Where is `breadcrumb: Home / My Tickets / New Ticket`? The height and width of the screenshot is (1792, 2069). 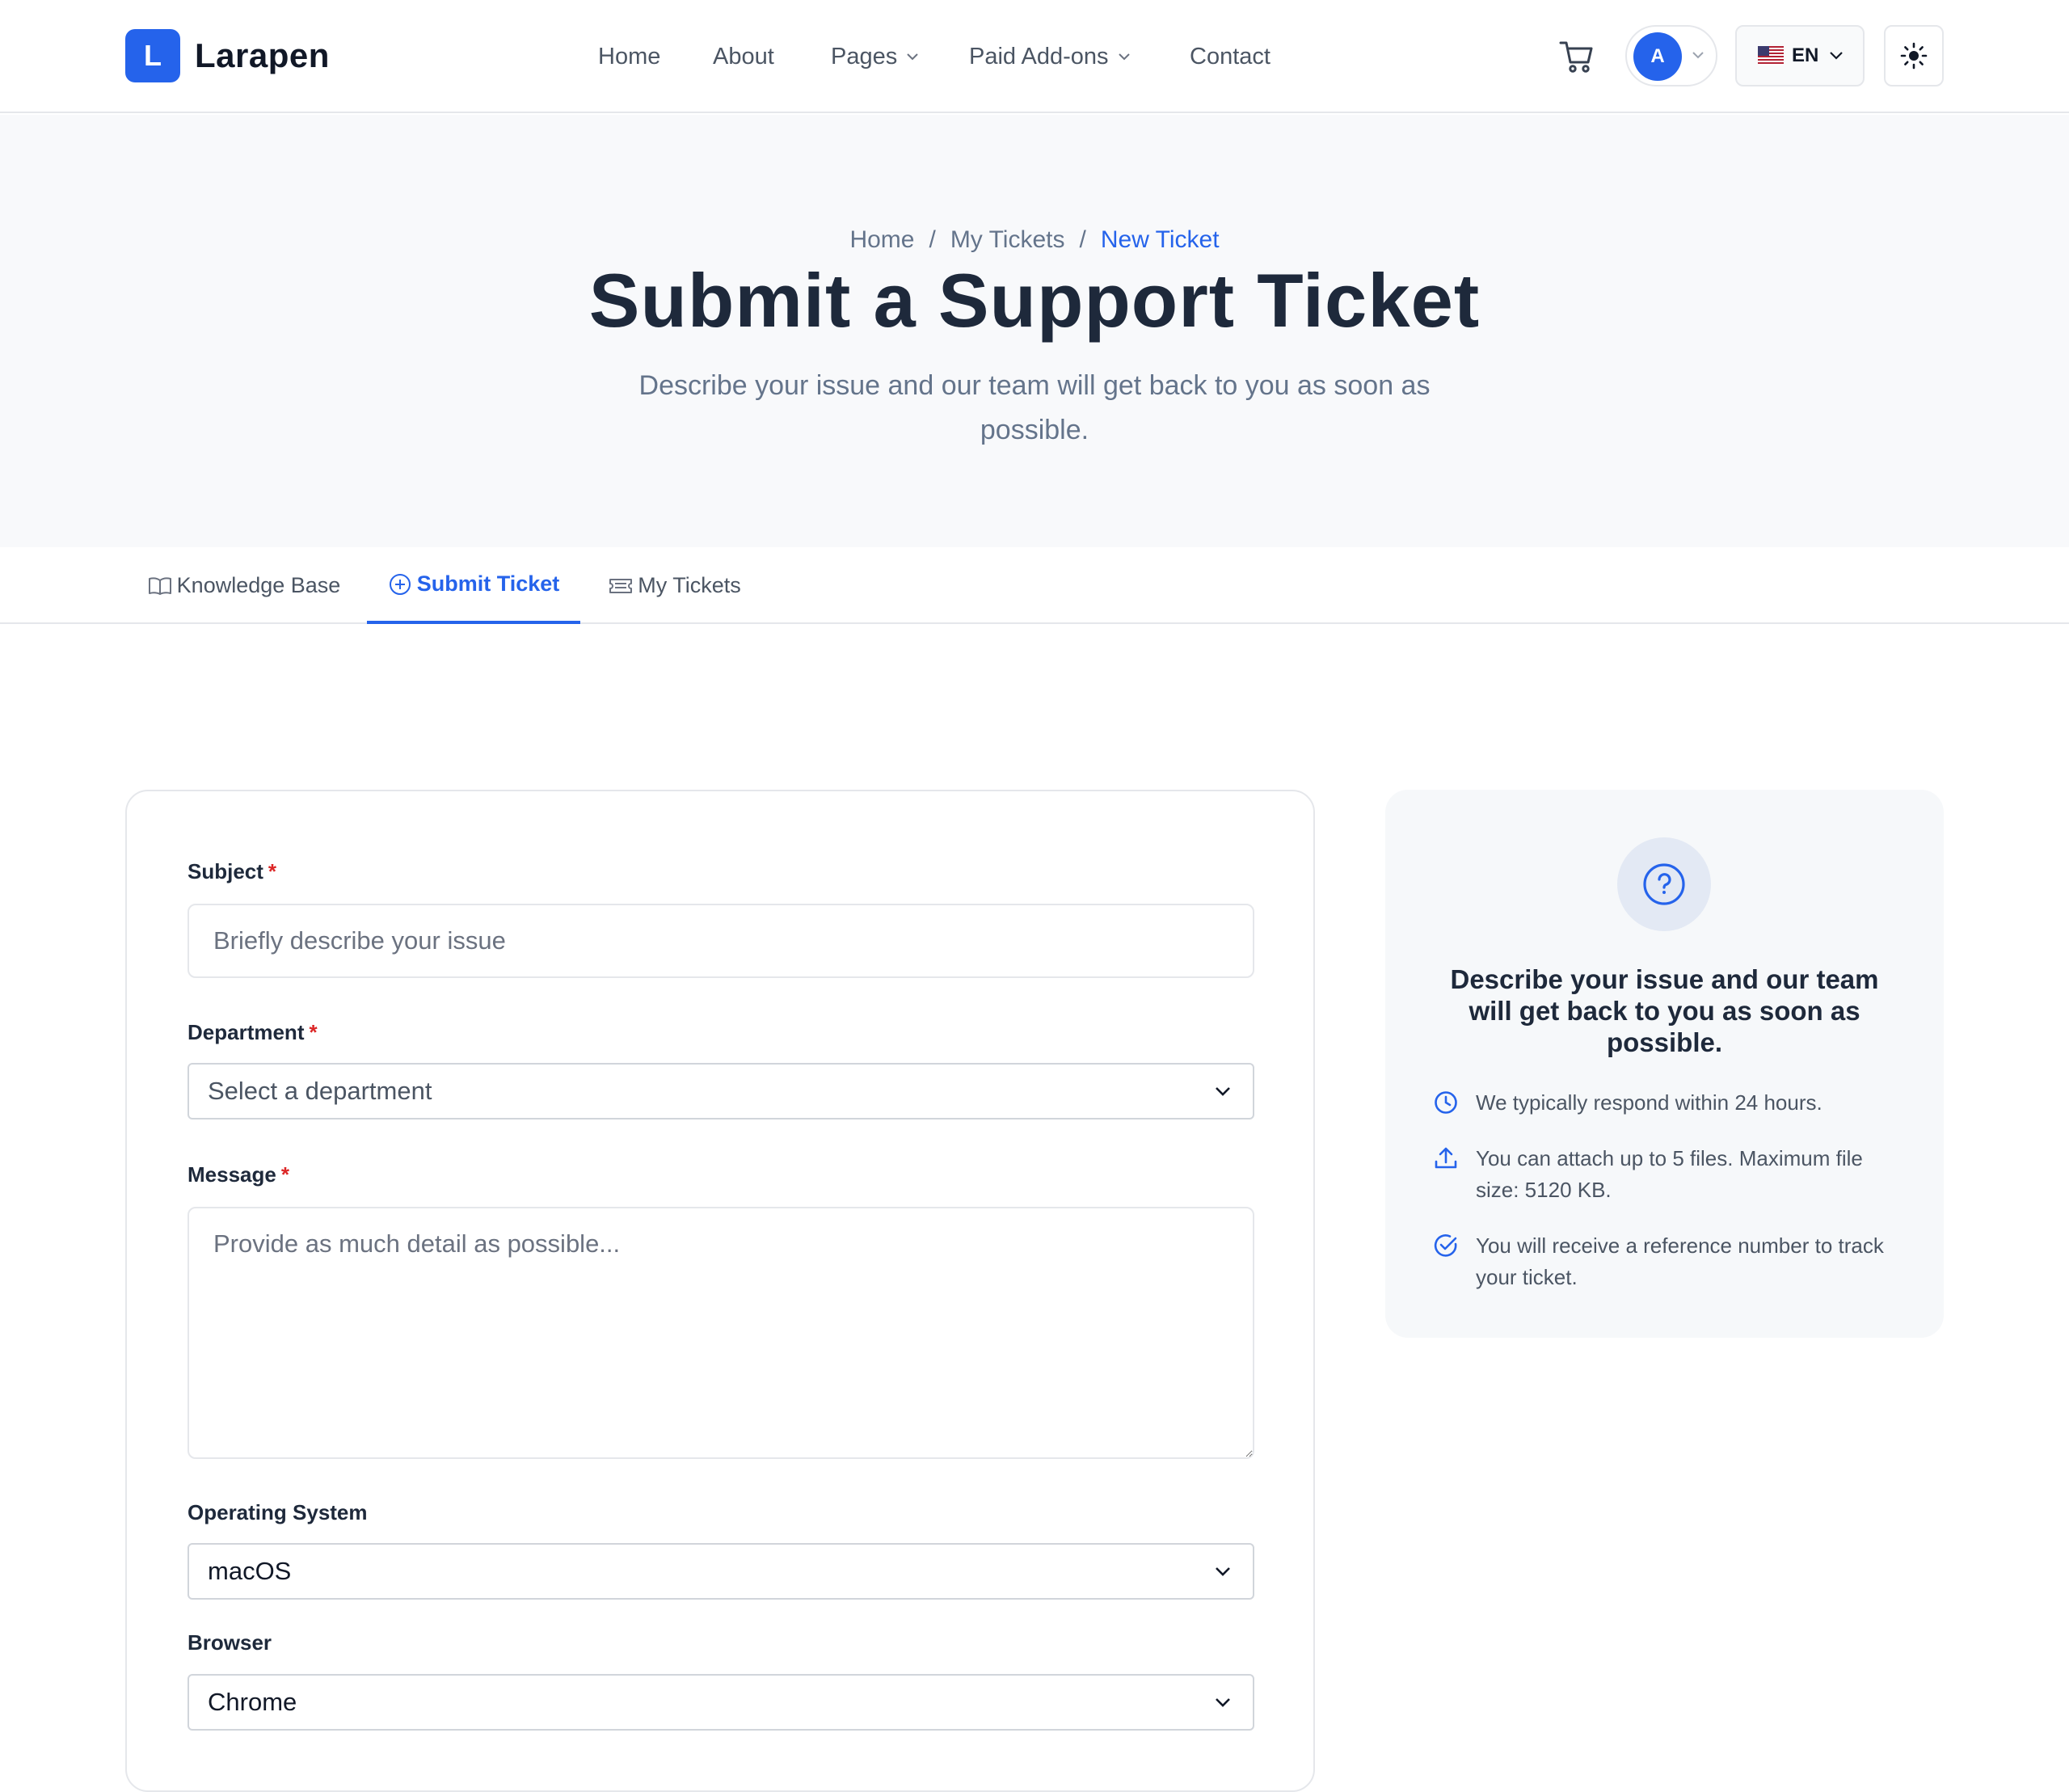
breadcrumb: Home / My Tickets / New Ticket is located at coordinates (1034, 240).